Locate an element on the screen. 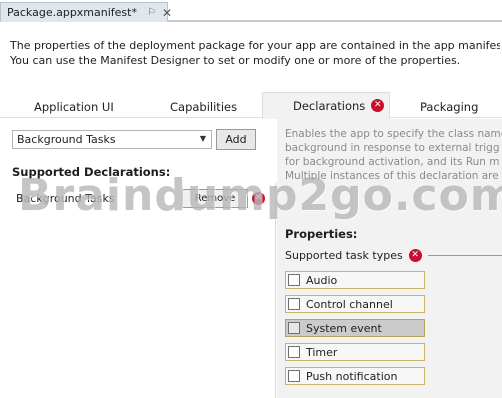 The image size is (502, 398). document-tab-title: Package.appxmanifest* is located at coordinates (72, 12).